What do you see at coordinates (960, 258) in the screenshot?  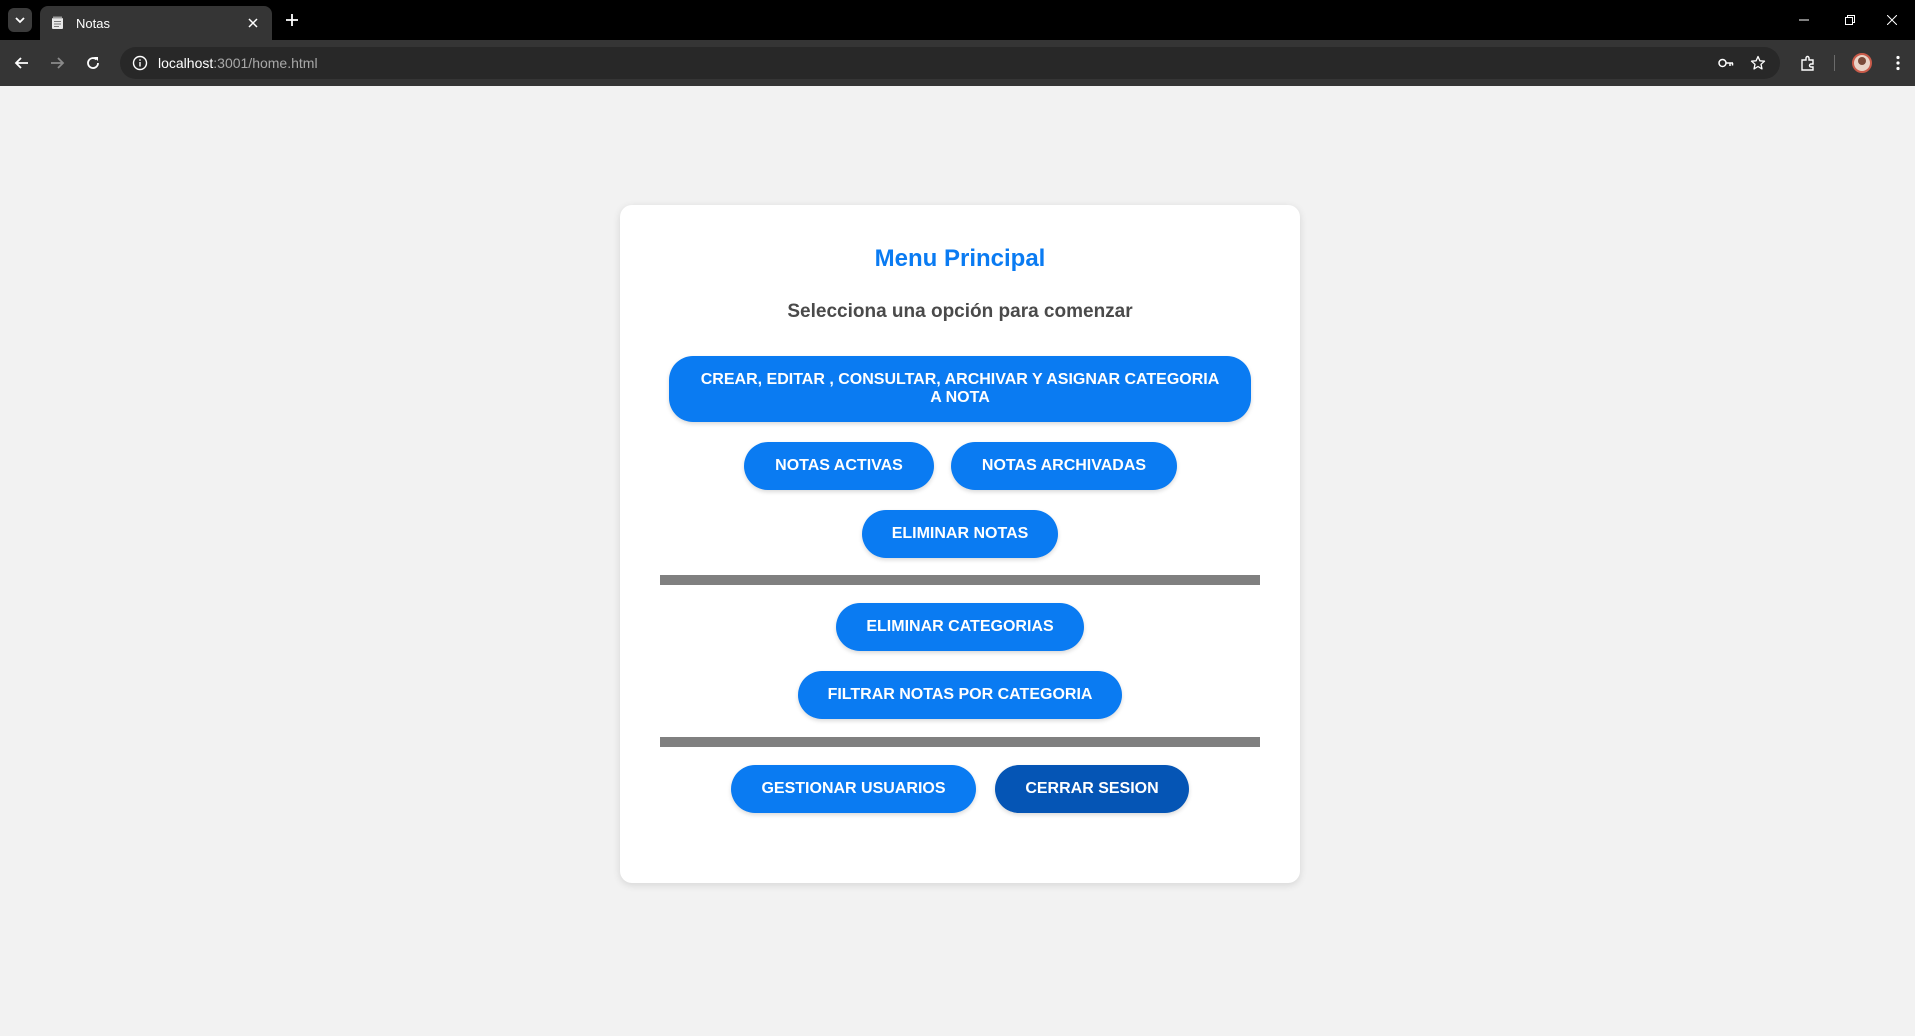 I see `page-title: Menu Principal` at bounding box center [960, 258].